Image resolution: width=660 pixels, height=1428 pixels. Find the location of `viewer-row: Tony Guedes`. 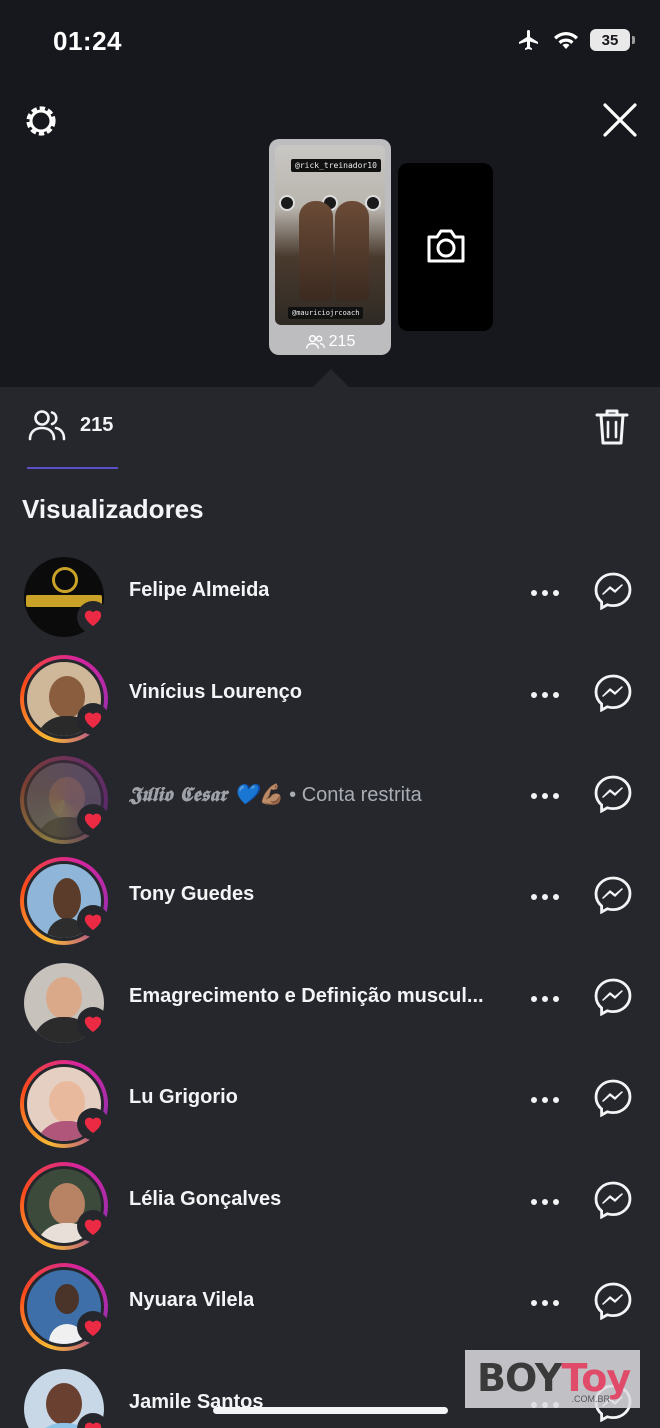

viewer-row: Tony Guedes is located at coordinates (330, 907).